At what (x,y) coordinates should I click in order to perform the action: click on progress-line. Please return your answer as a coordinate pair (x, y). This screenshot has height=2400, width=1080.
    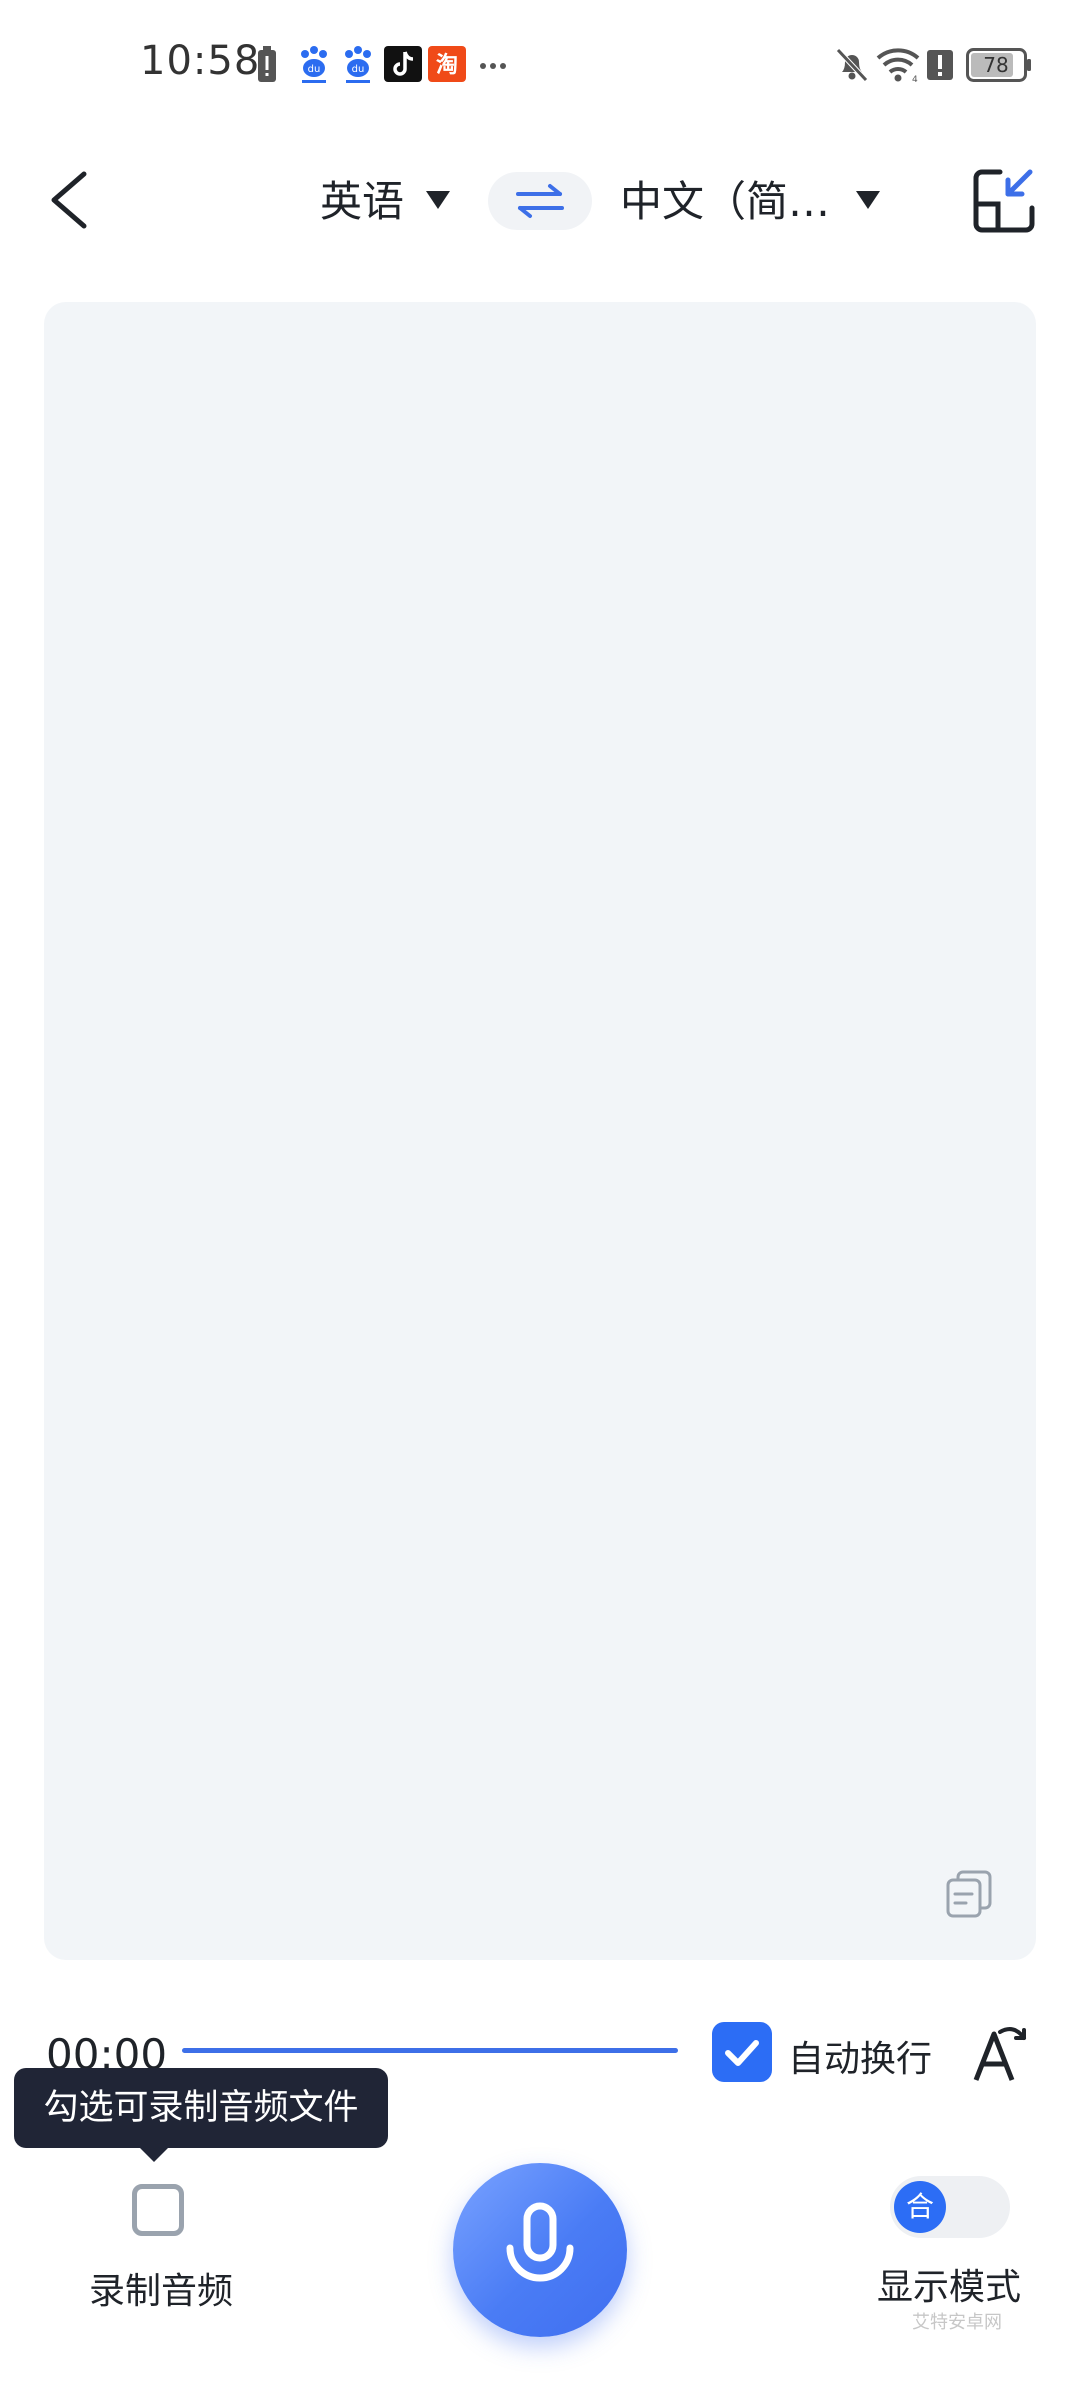
    Looking at the image, I should click on (430, 2050).